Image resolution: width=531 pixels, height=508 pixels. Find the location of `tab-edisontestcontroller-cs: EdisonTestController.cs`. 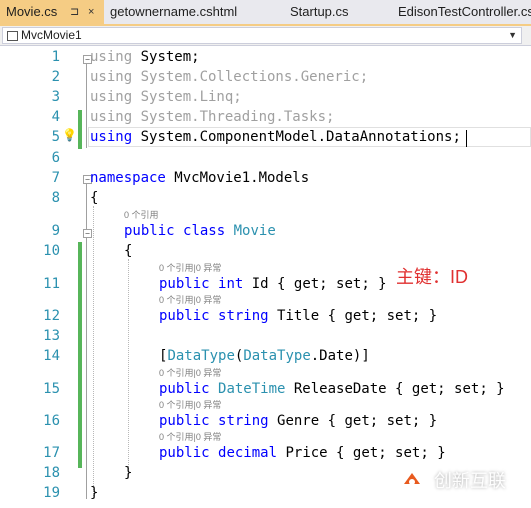

tab-edisontestcontroller-cs: EdisonTestController.cs is located at coordinates (464, 12).